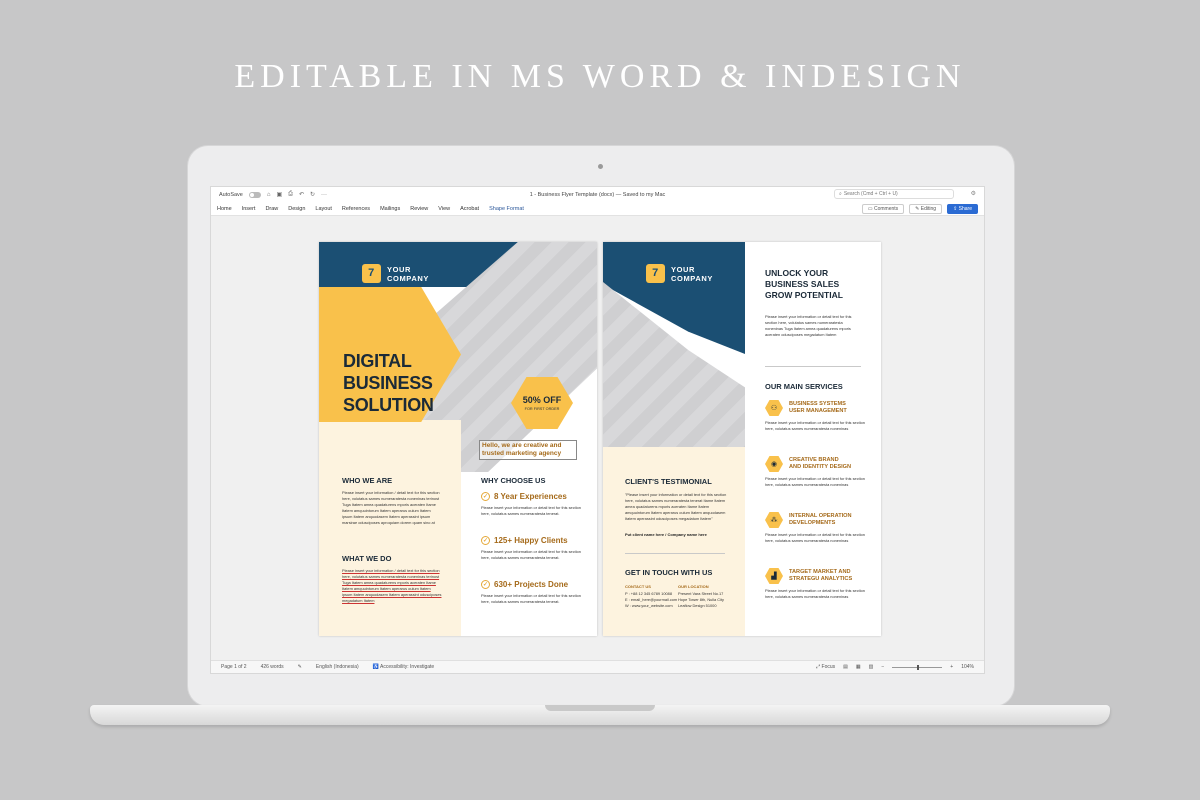  I want to click on web-layout-icon: ▦, so click(858, 667).